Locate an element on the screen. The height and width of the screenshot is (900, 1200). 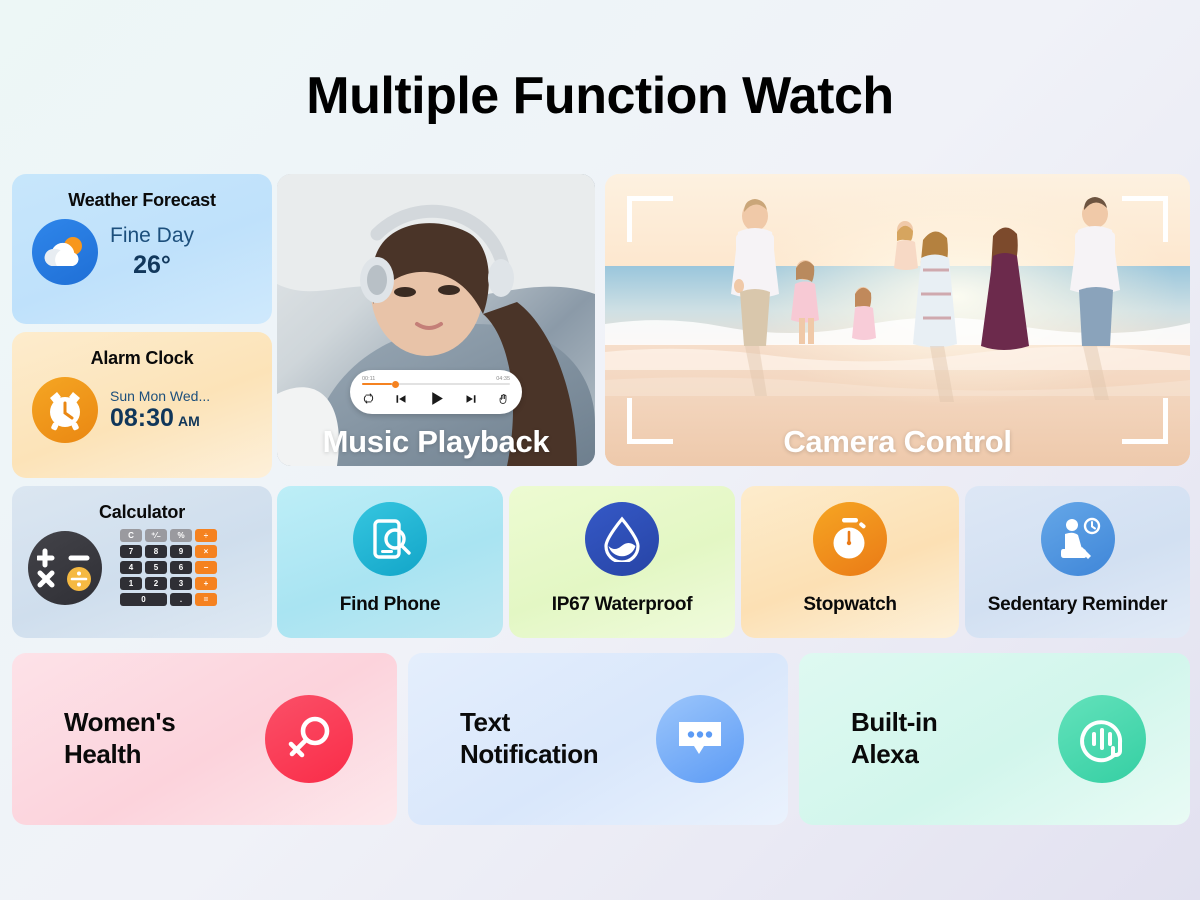
womens-health-label-line2: Health is located at coordinates (103, 754).